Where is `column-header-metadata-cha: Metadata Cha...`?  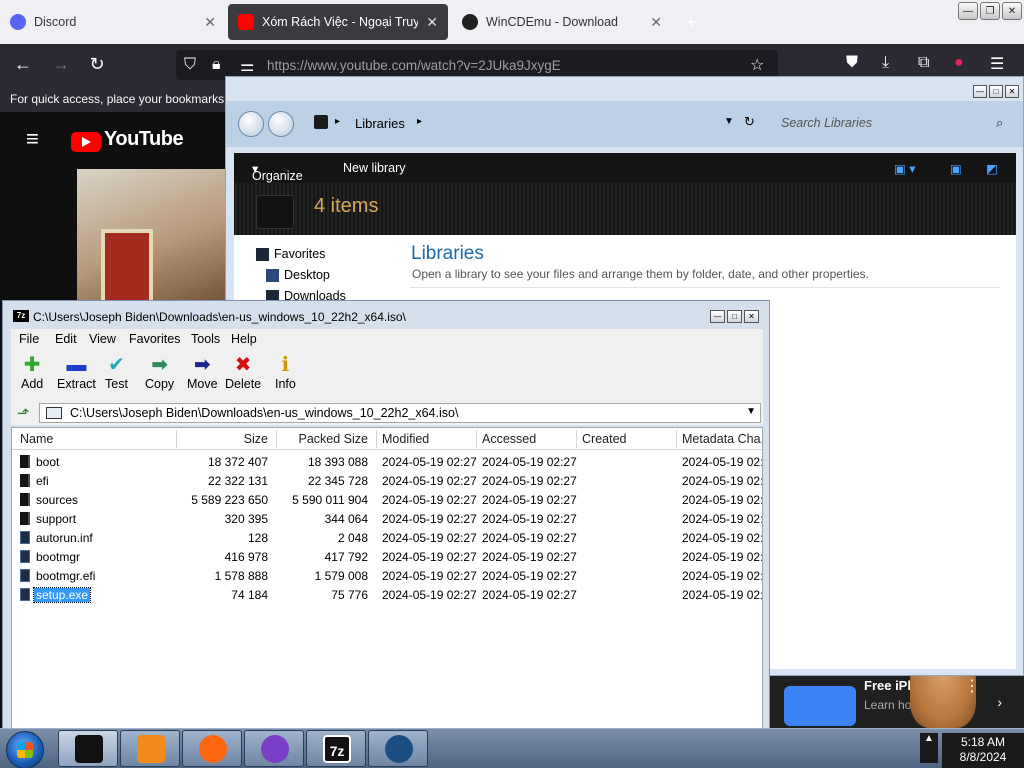
column-header-metadata-cha: Metadata Cha... is located at coordinates (722, 439).